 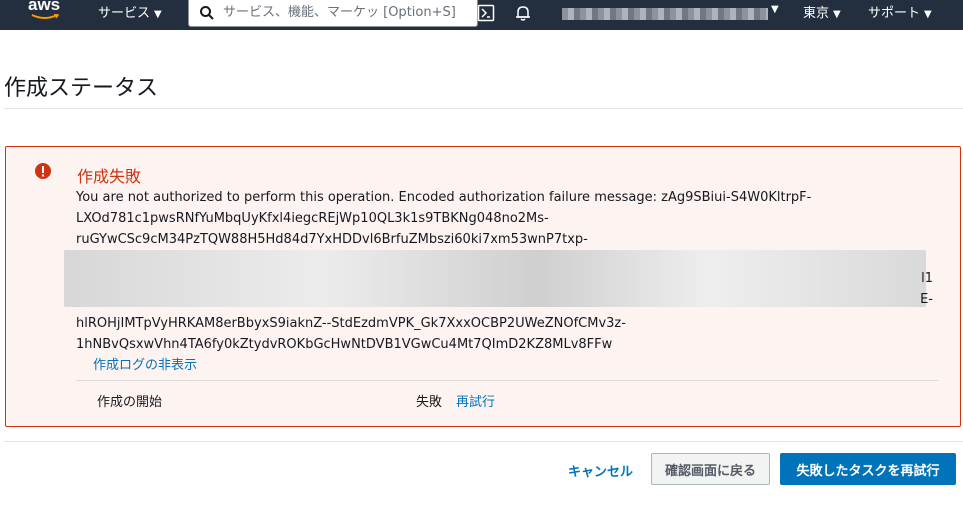 What do you see at coordinates (207, 13) in the screenshot?
I see `search-icon` at bounding box center [207, 13].